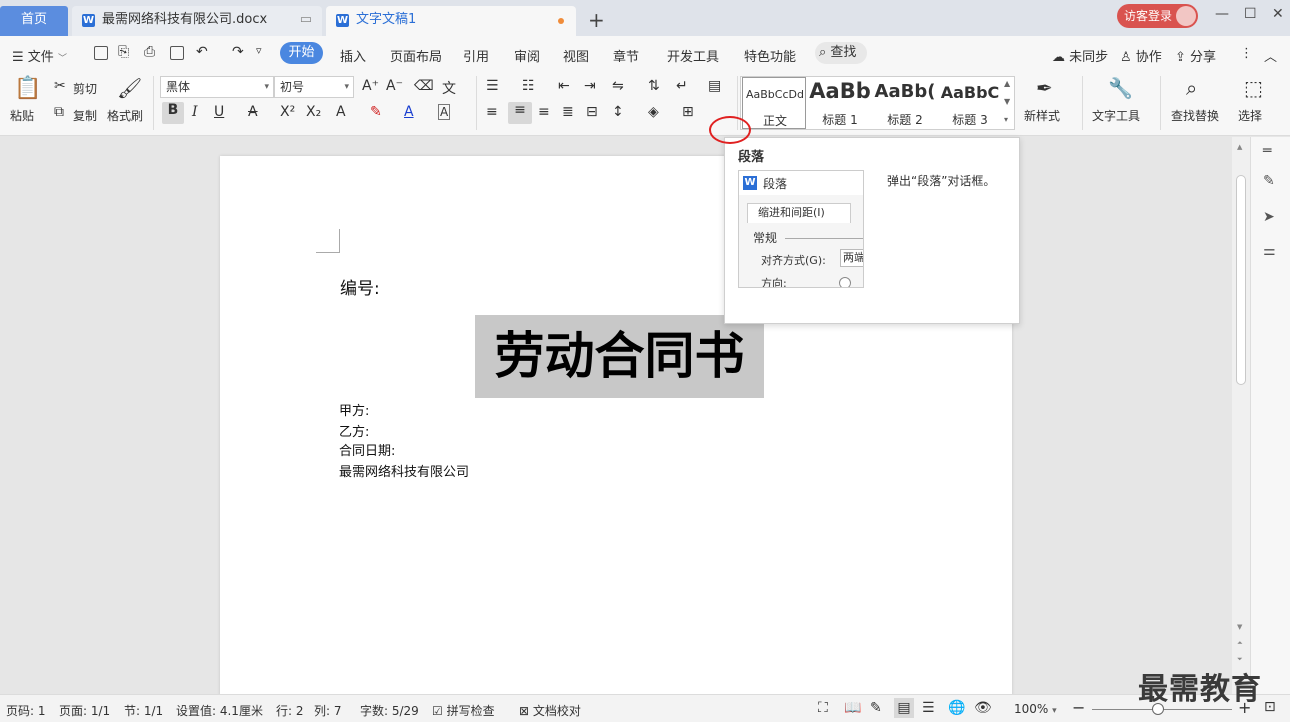 This screenshot has height=722, width=1290. I want to click on style-more-icon: ▾, so click(1006, 119).